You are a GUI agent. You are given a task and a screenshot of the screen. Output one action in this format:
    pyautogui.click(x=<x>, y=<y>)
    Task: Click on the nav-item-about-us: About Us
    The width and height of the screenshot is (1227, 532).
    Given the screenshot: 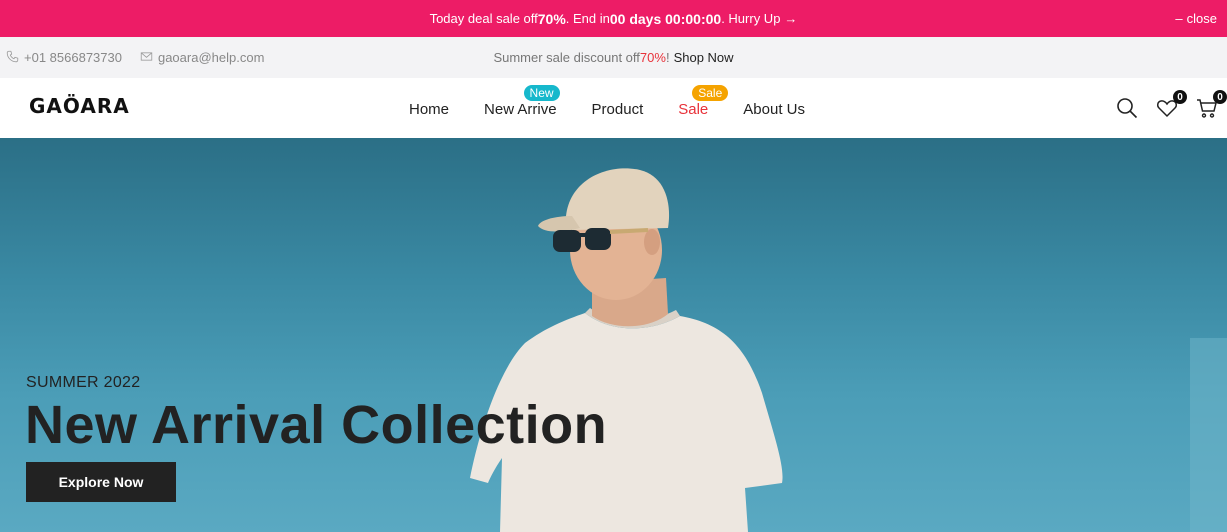 What is the action you would take?
    pyautogui.click(x=774, y=108)
    